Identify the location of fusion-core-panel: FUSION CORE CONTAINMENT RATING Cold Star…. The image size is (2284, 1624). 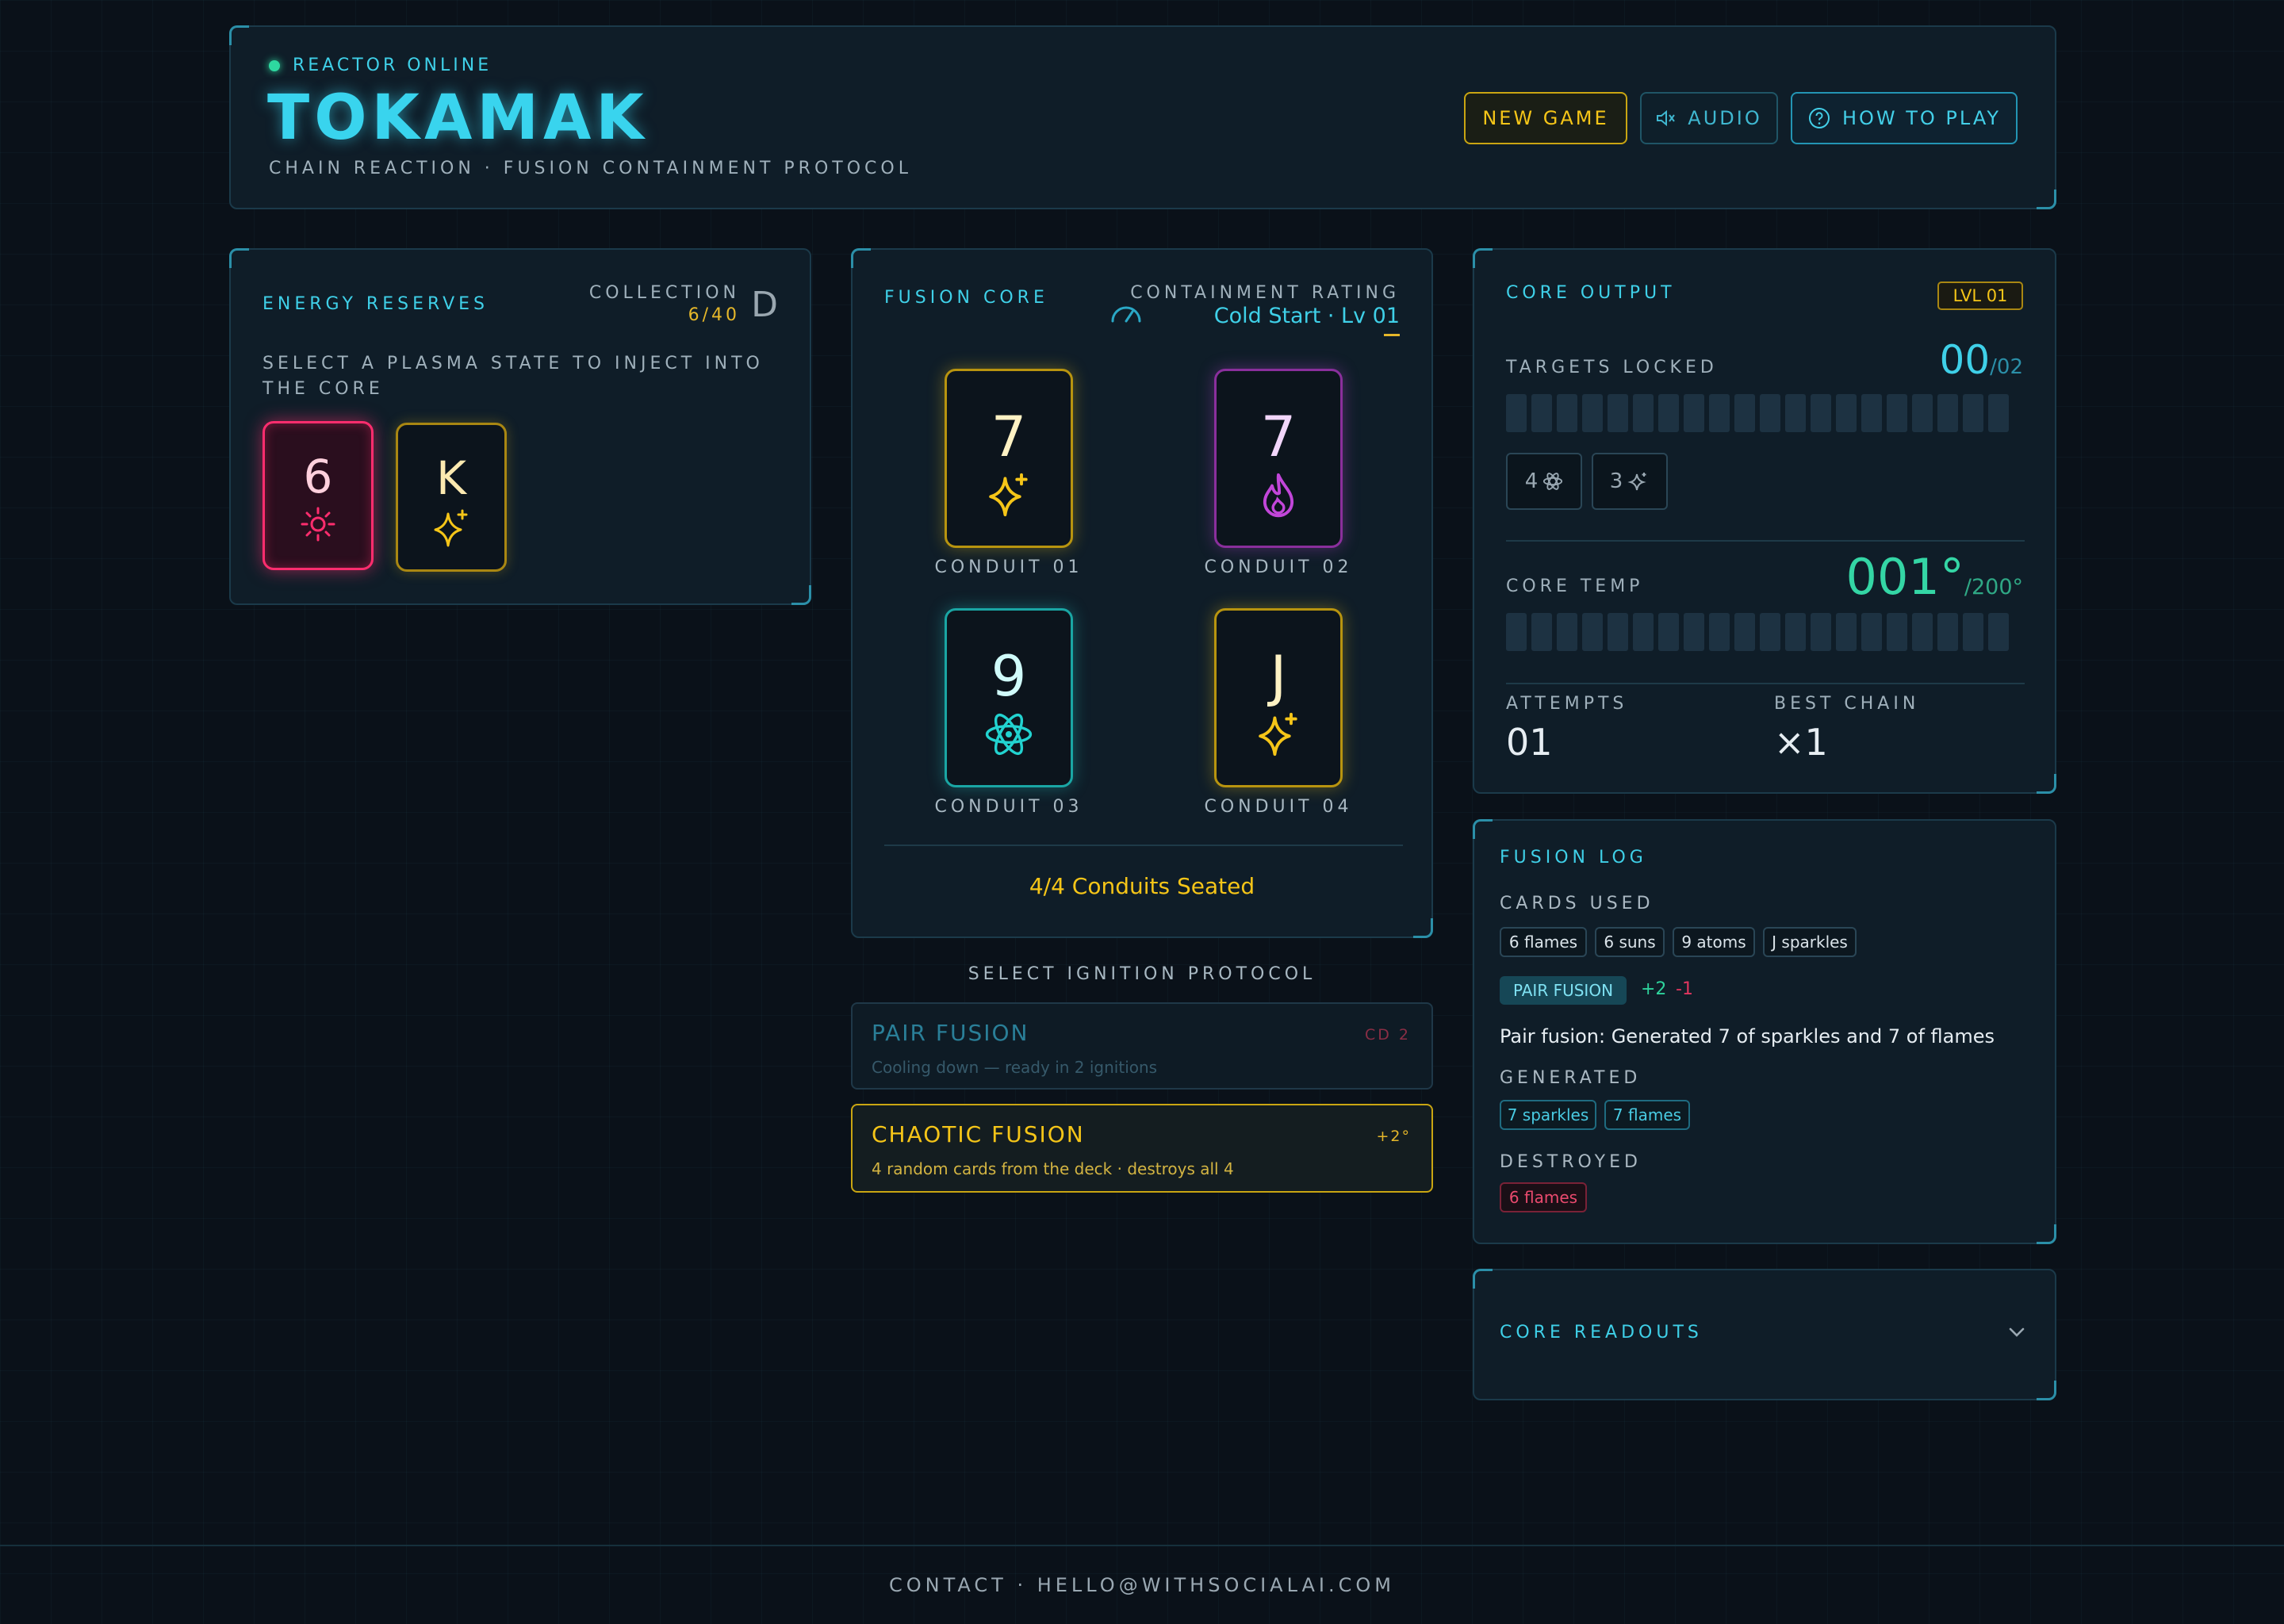
(1142, 593).